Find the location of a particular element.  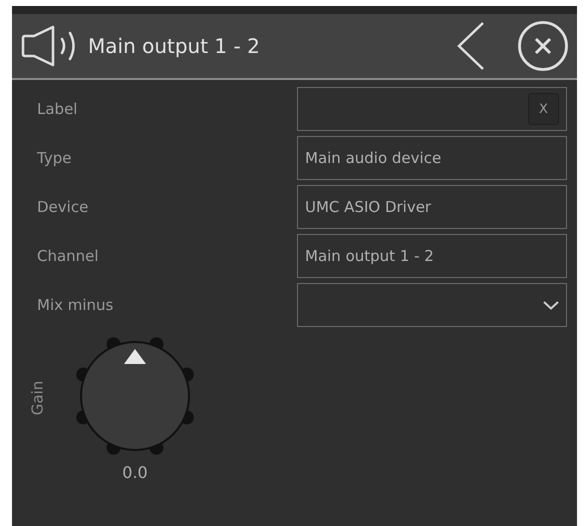

gain-value: 0.0 is located at coordinates (135, 472).